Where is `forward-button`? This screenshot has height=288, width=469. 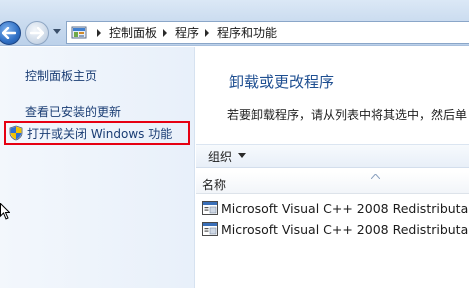
forward-button is located at coordinates (37, 33).